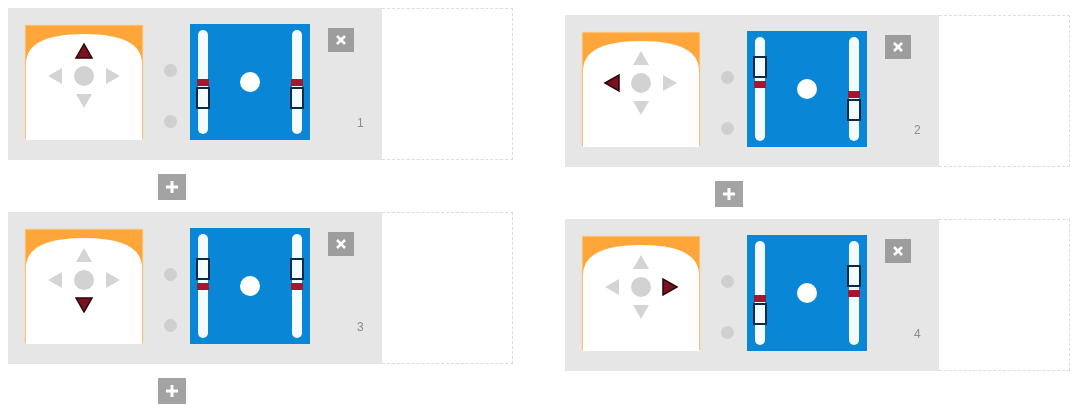  What do you see at coordinates (360, 327) in the screenshot?
I see `step-number: 3` at bounding box center [360, 327].